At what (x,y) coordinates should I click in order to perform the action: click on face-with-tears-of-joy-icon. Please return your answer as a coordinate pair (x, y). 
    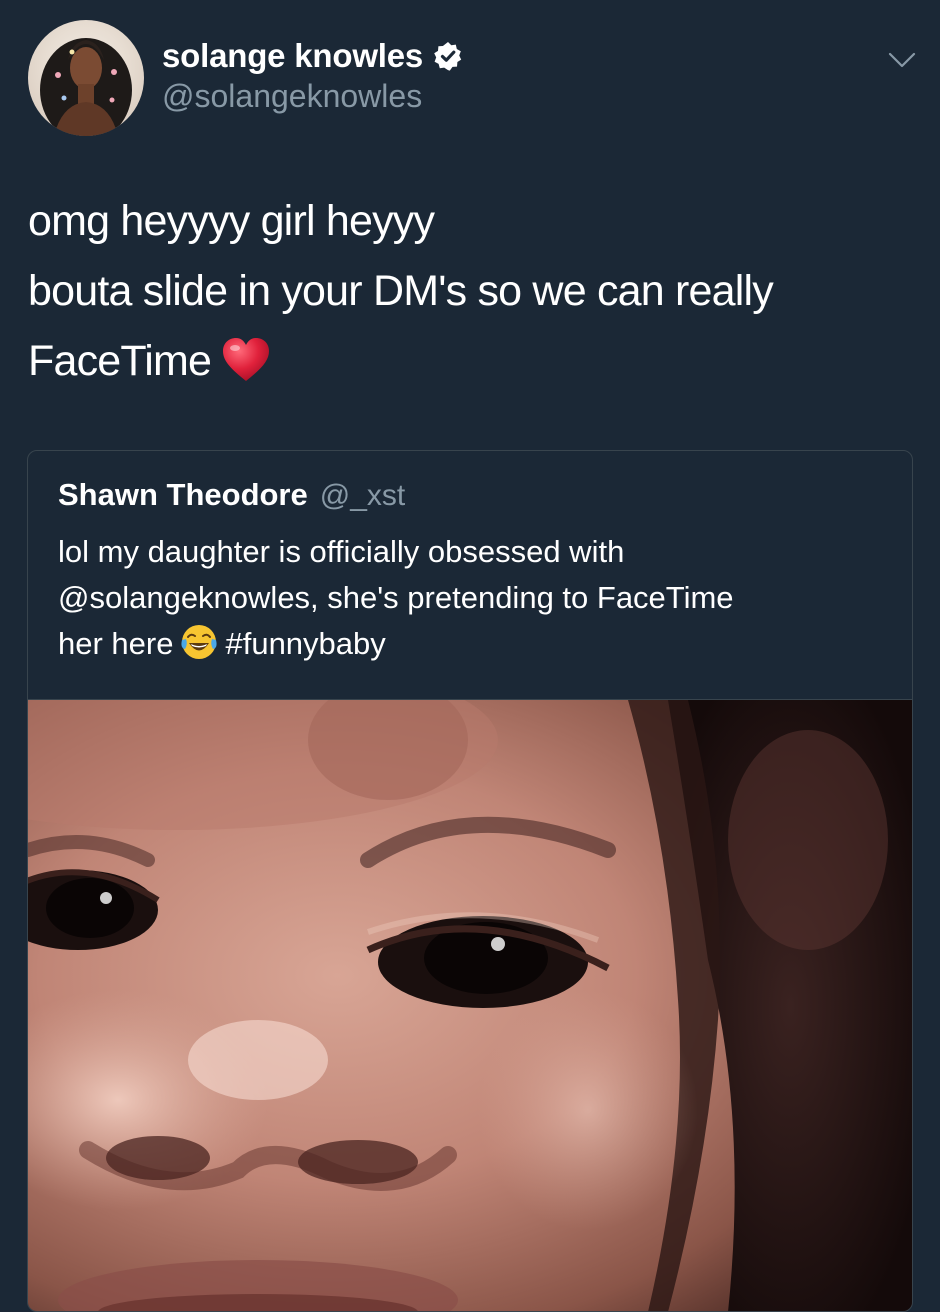
    Looking at the image, I should click on (199, 642).